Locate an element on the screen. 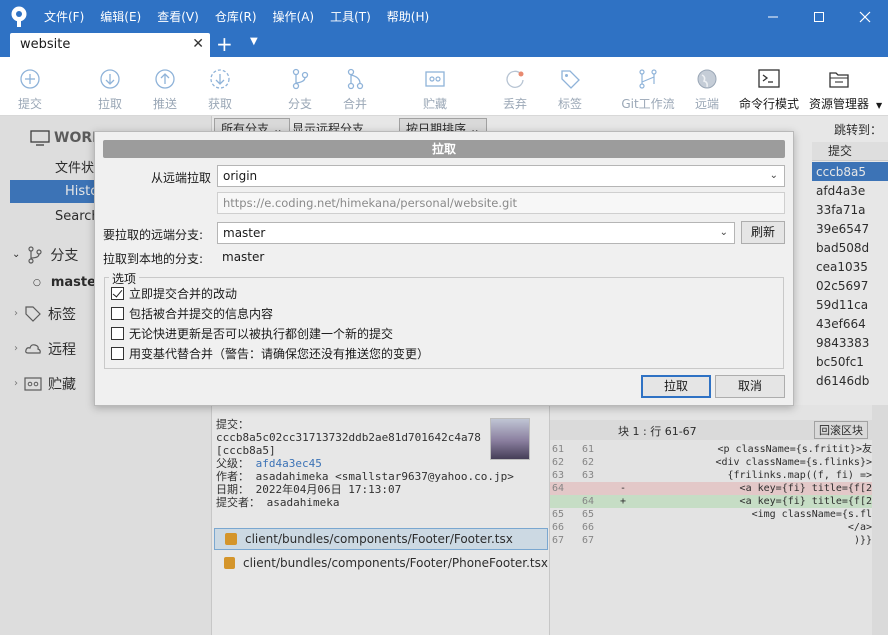  option-label: 包括被合并提交的信息内容 is located at coordinates (201, 313).